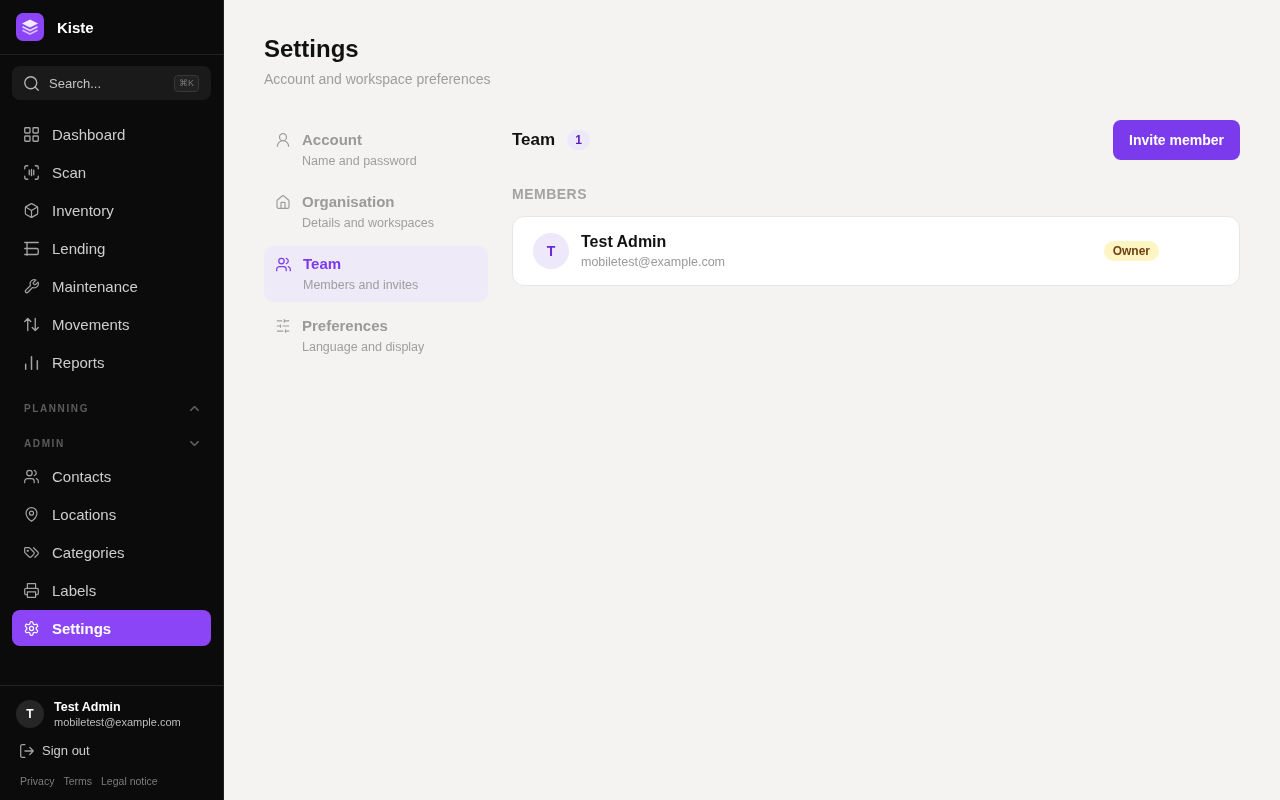 The height and width of the screenshot is (800, 1280). I want to click on house-icon, so click(283, 202).